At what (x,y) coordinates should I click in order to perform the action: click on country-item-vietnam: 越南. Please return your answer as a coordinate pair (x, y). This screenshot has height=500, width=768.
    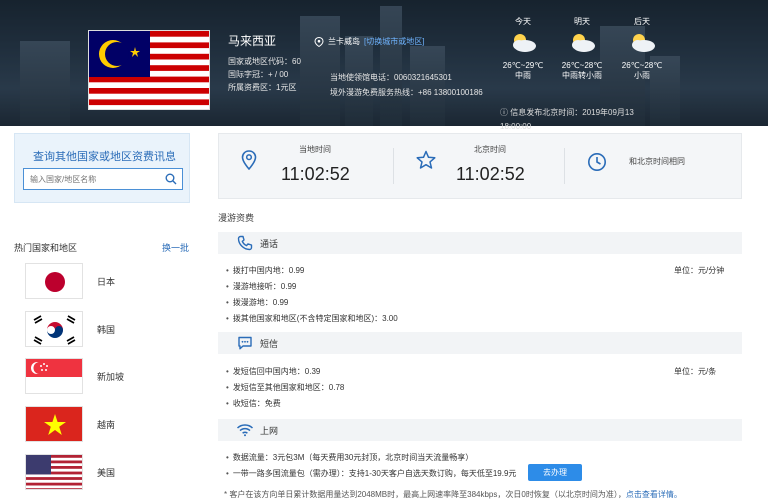
    Looking at the image, I should click on (70, 424).